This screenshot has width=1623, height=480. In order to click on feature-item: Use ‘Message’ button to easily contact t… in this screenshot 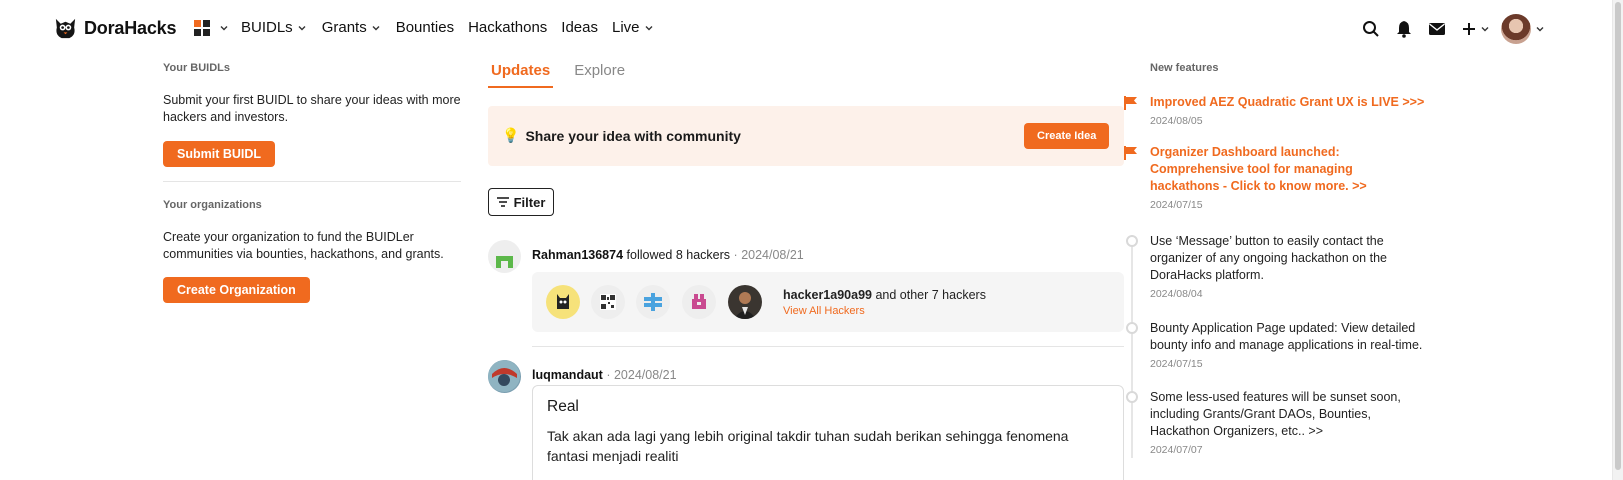, I will do `click(1263, 266)`.